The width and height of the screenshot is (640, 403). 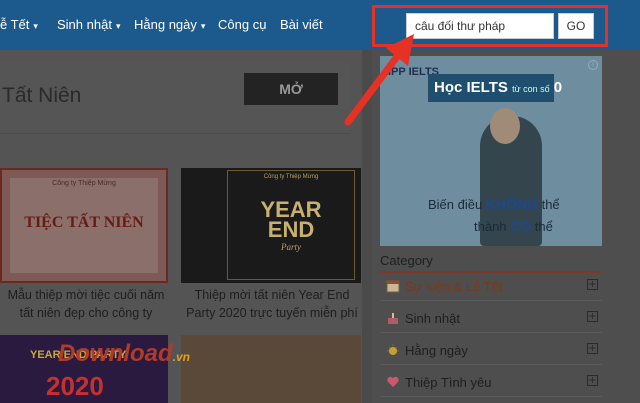 What do you see at coordinates (84, 222) in the screenshot?
I see `card-image-headline: TIỆC TẤT NIÊN` at bounding box center [84, 222].